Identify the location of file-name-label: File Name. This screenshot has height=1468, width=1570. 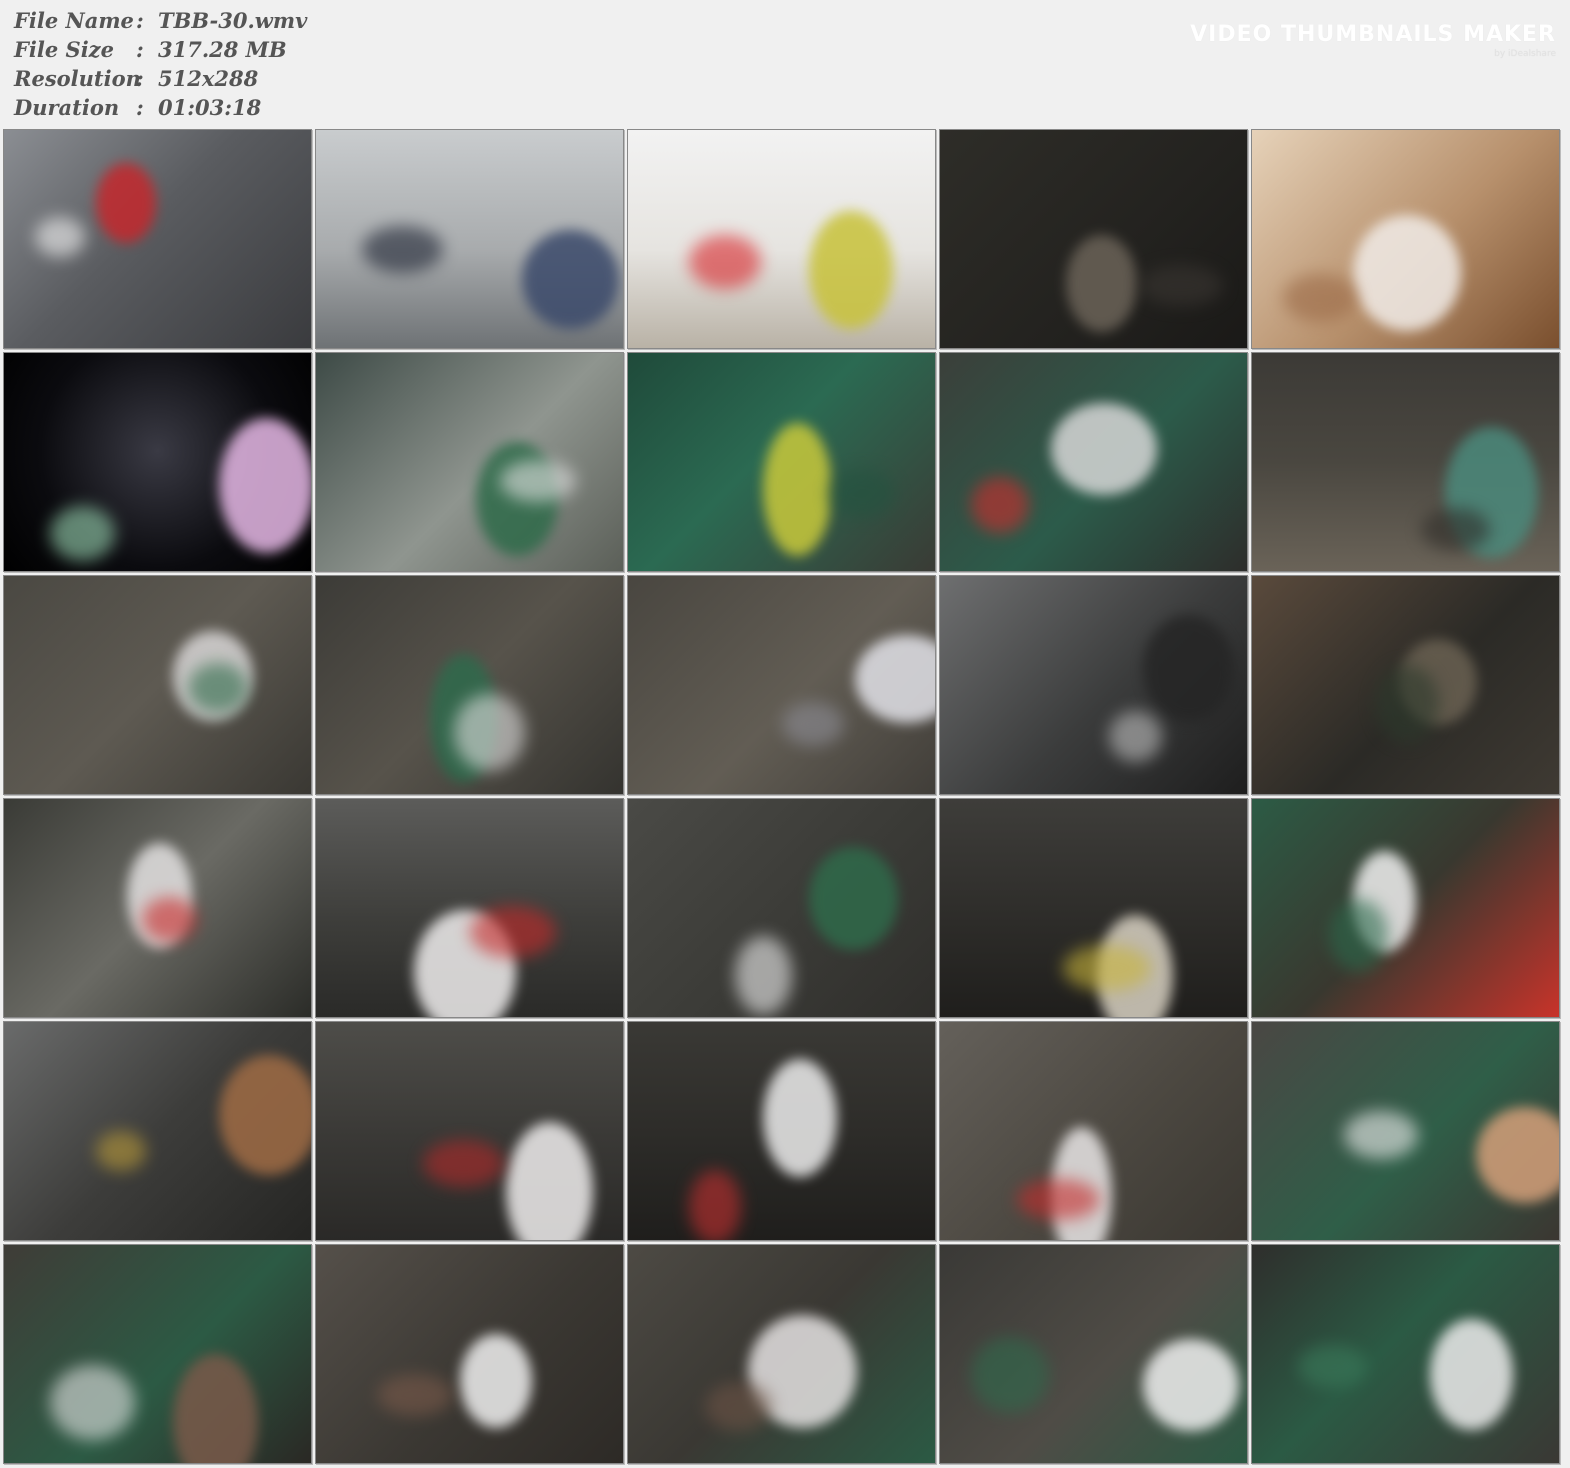
(74, 20).